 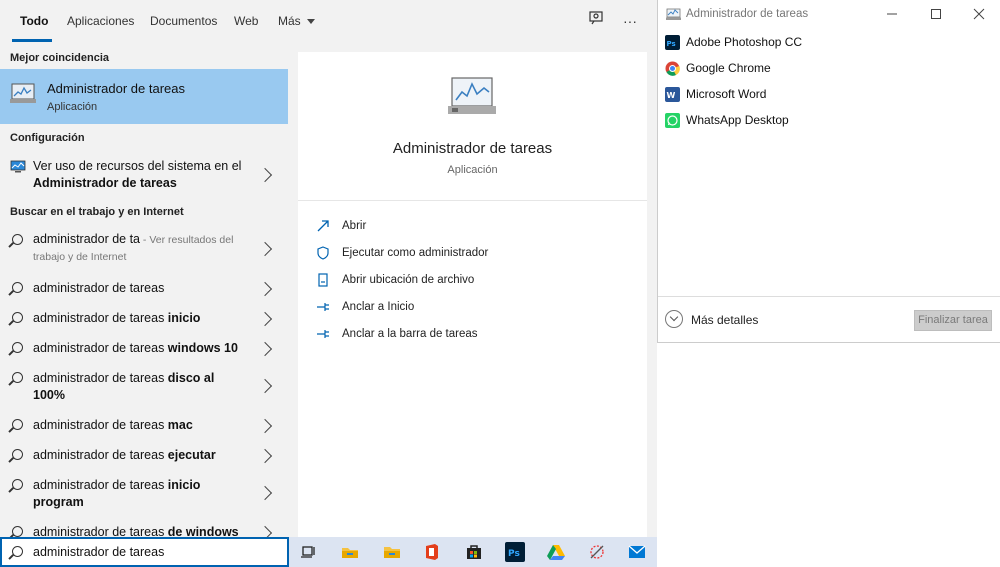 What do you see at coordinates (936, 15) in the screenshot?
I see `maximize-button` at bounding box center [936, 15].